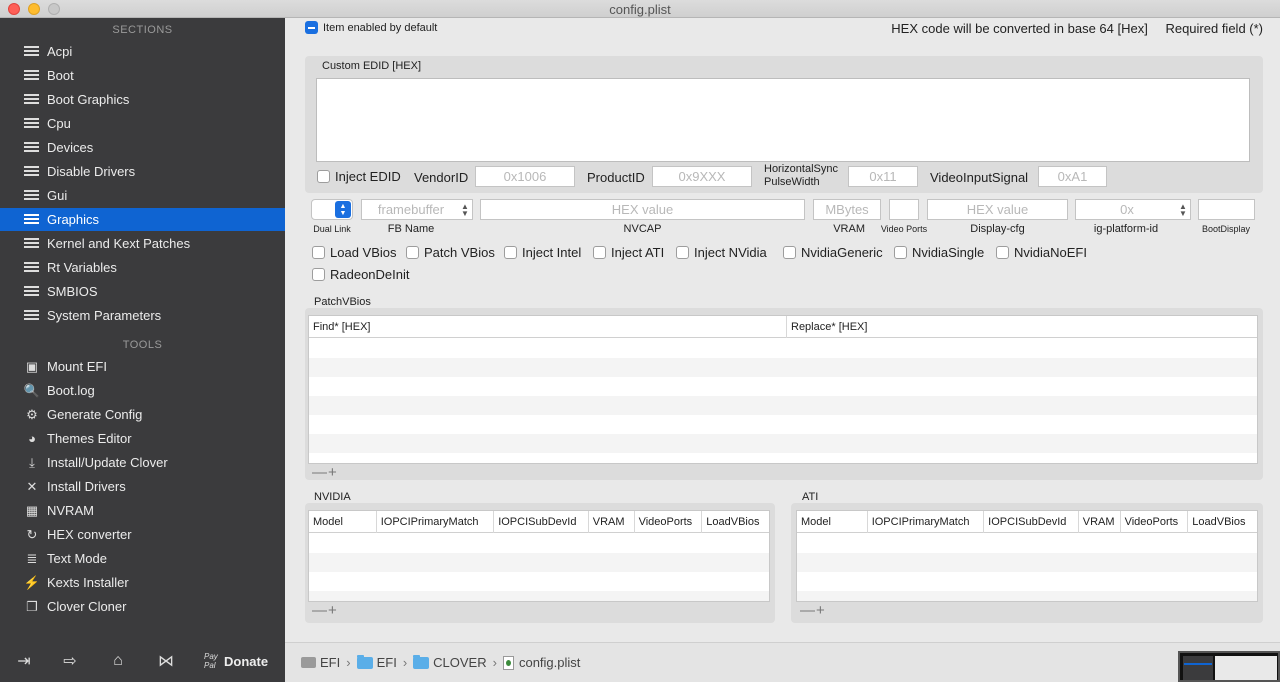  What do you see at coordinates (417, 209) in the screenshot?
I see `fb-name-combobox: framebuffer ▲ ▼` at bounding box center [417, 209].